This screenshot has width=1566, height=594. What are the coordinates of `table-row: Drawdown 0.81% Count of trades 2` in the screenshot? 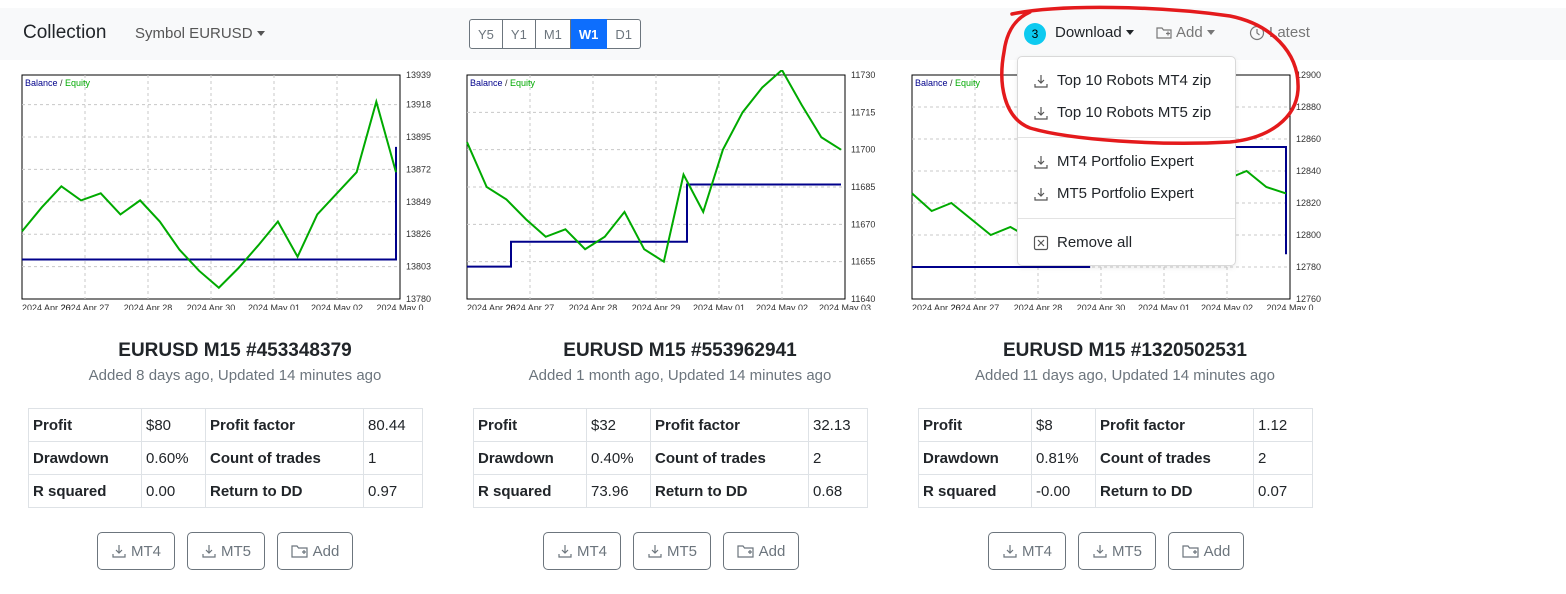 It's located at (1115, 458).